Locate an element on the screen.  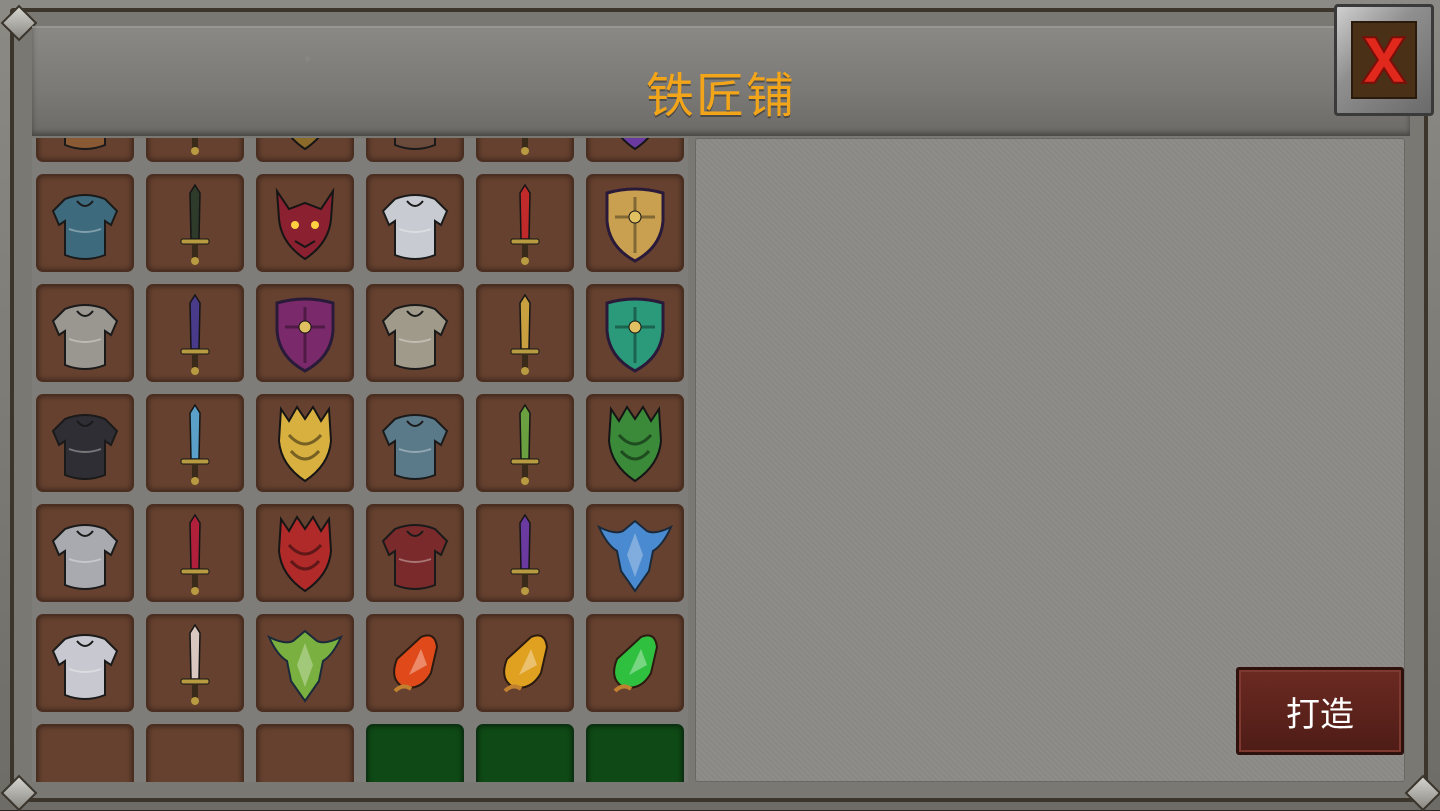
header-bar: 铁匠铺 is located at coordinates (721, 81).